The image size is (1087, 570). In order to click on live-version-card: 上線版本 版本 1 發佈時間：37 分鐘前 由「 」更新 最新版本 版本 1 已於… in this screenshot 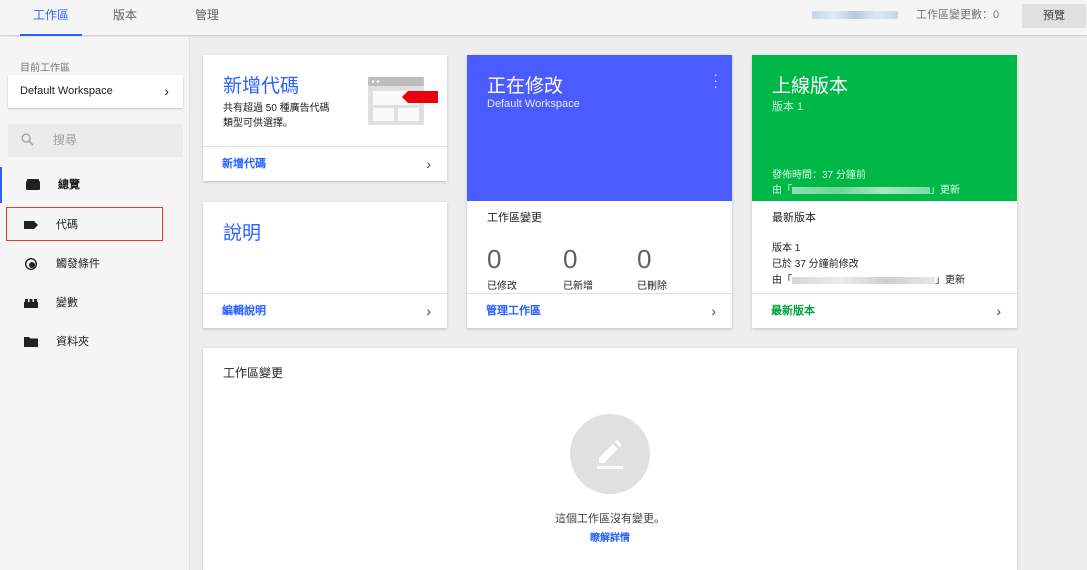, I will do `click(884, 191)`.